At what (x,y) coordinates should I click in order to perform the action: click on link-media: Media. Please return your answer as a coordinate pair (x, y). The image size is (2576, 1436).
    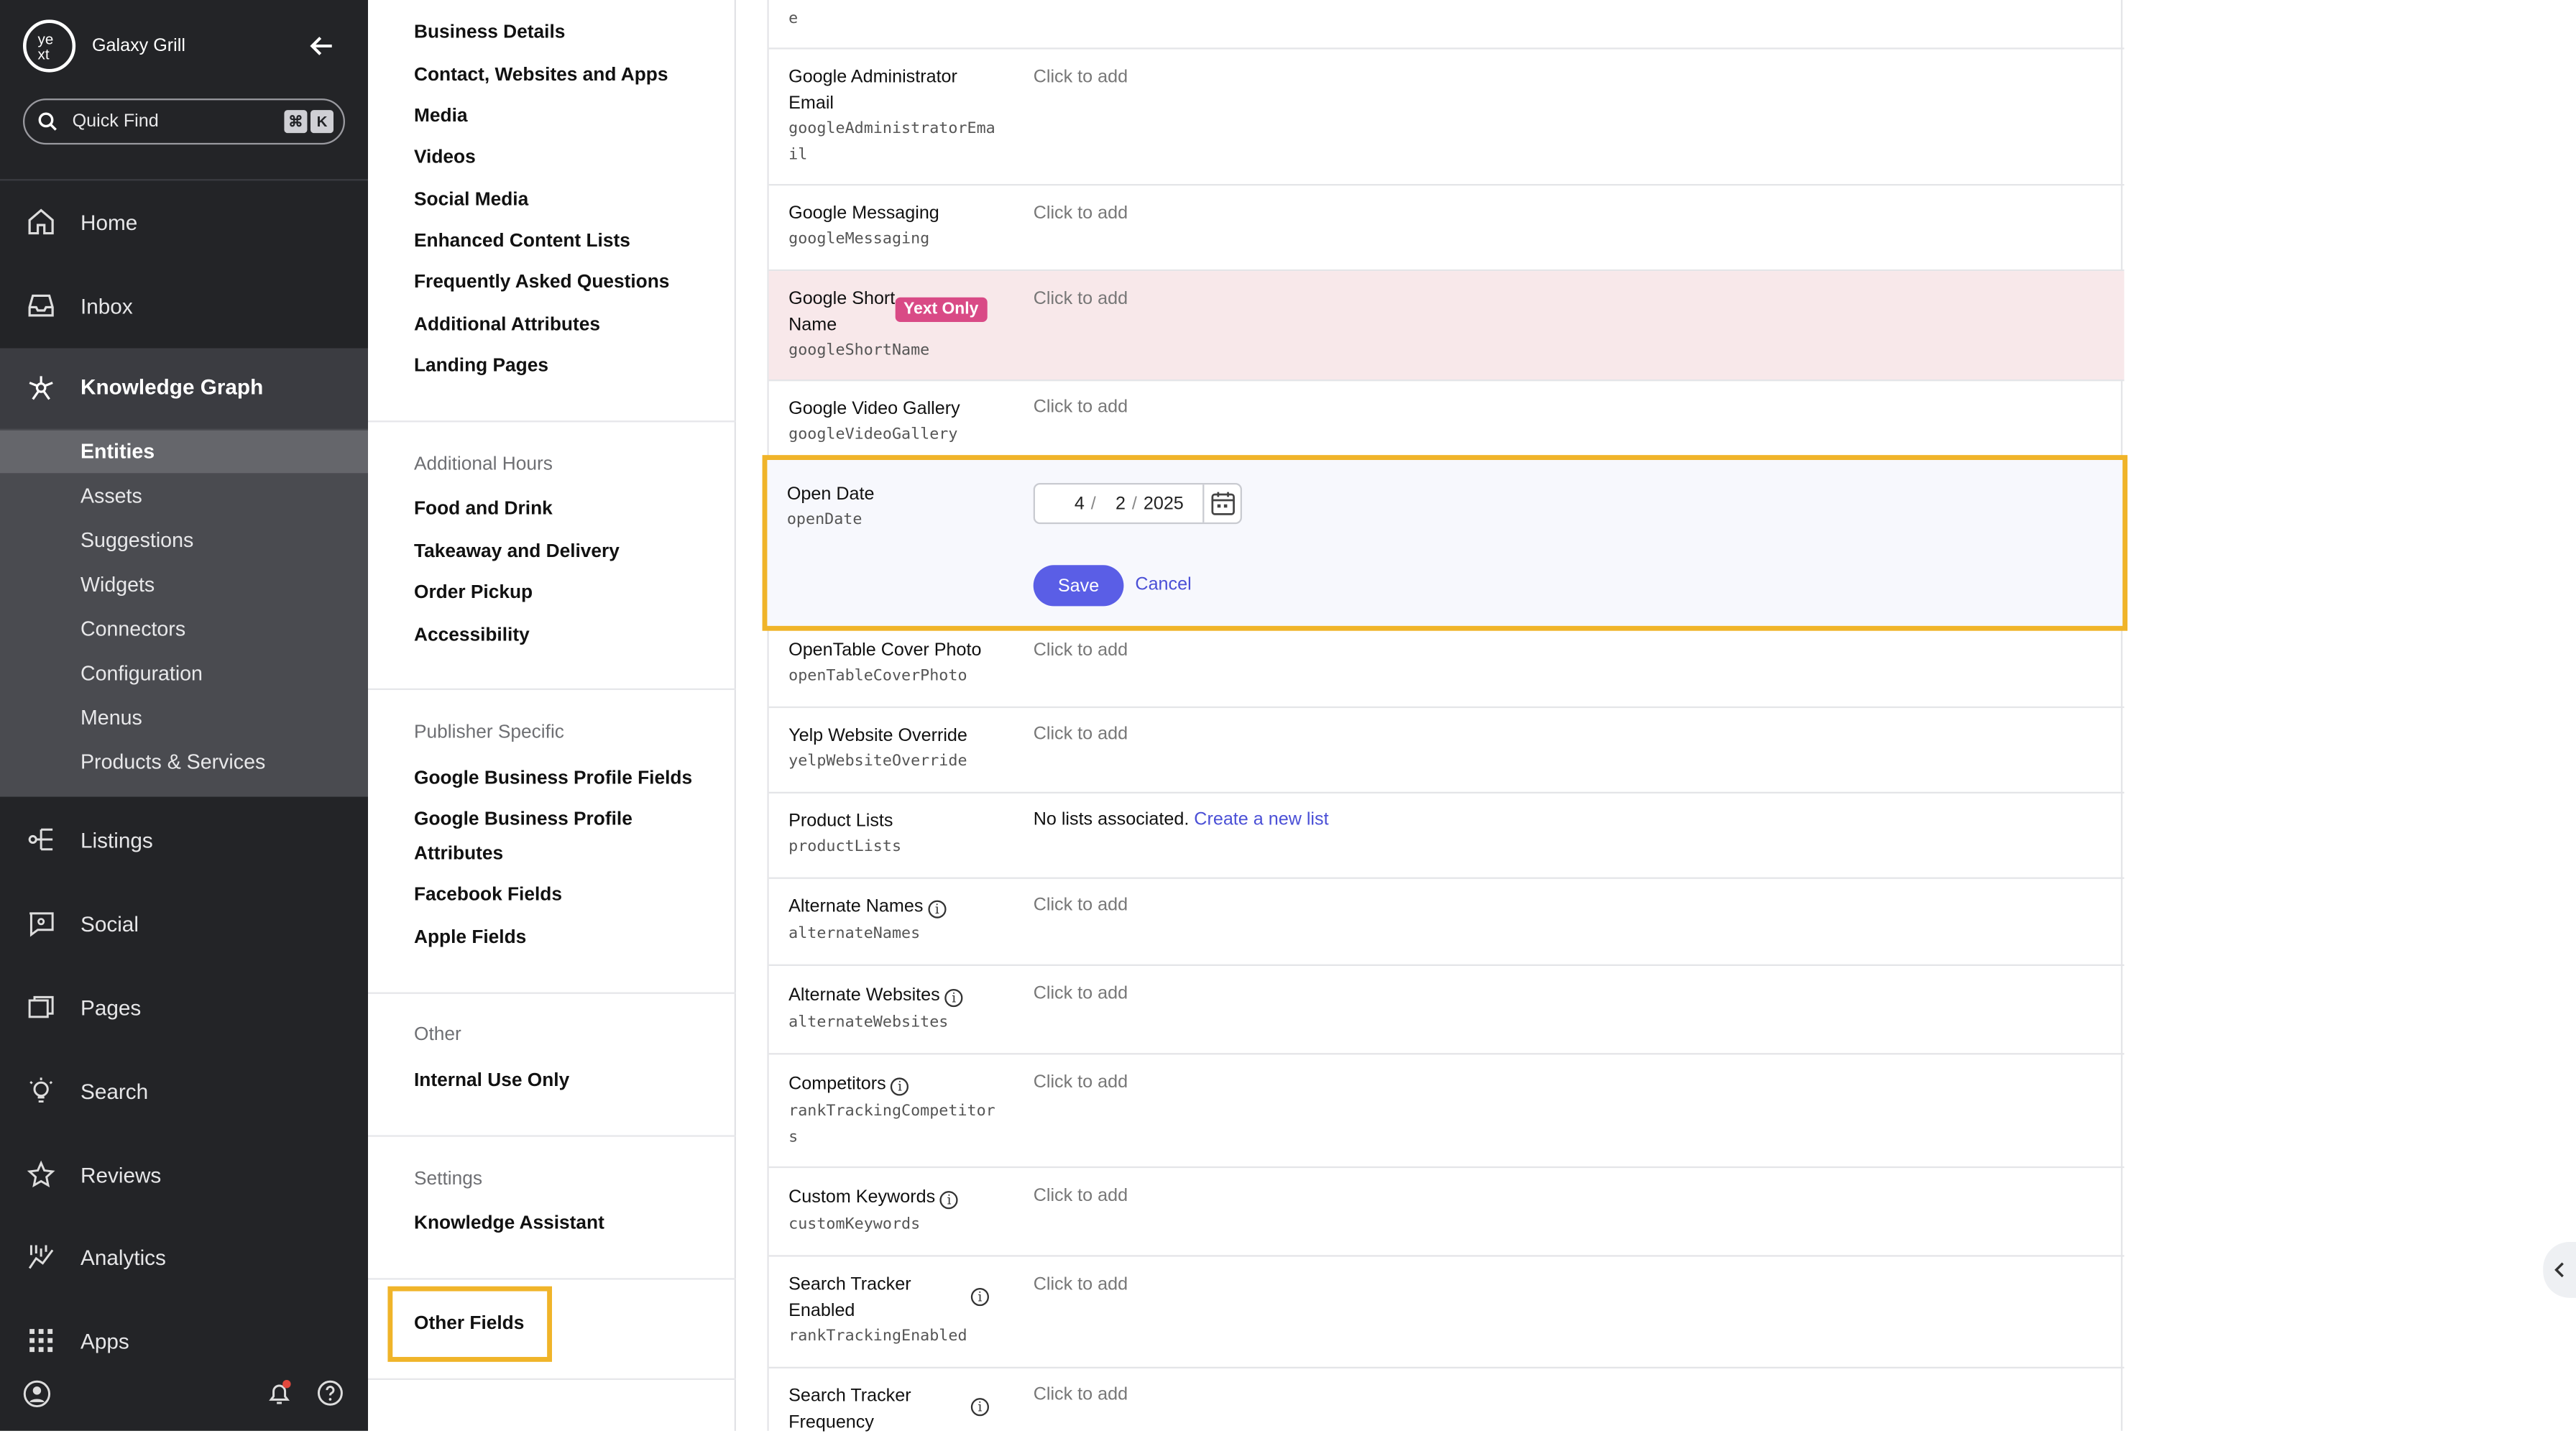
    Looking at the image, I should click on (440, 117).